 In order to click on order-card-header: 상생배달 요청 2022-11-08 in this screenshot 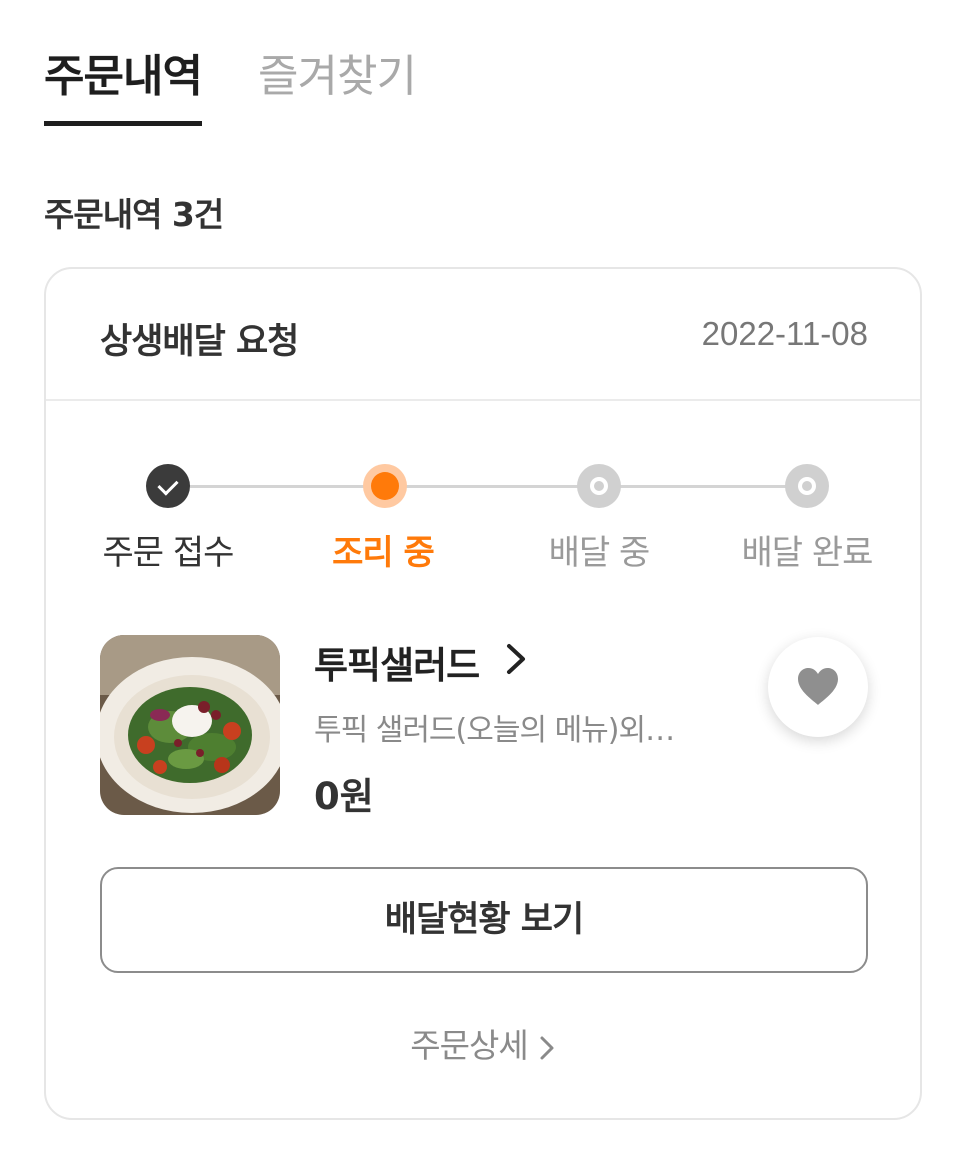, I will do `click(483, 335)`.